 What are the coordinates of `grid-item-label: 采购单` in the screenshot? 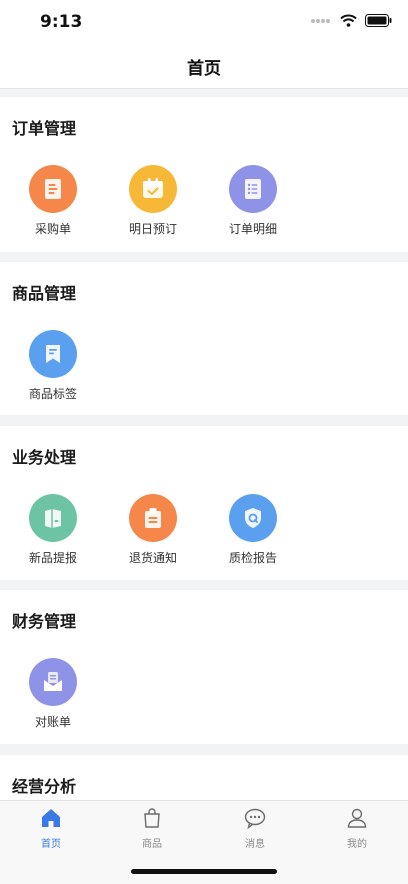 It's located at (52, 229).